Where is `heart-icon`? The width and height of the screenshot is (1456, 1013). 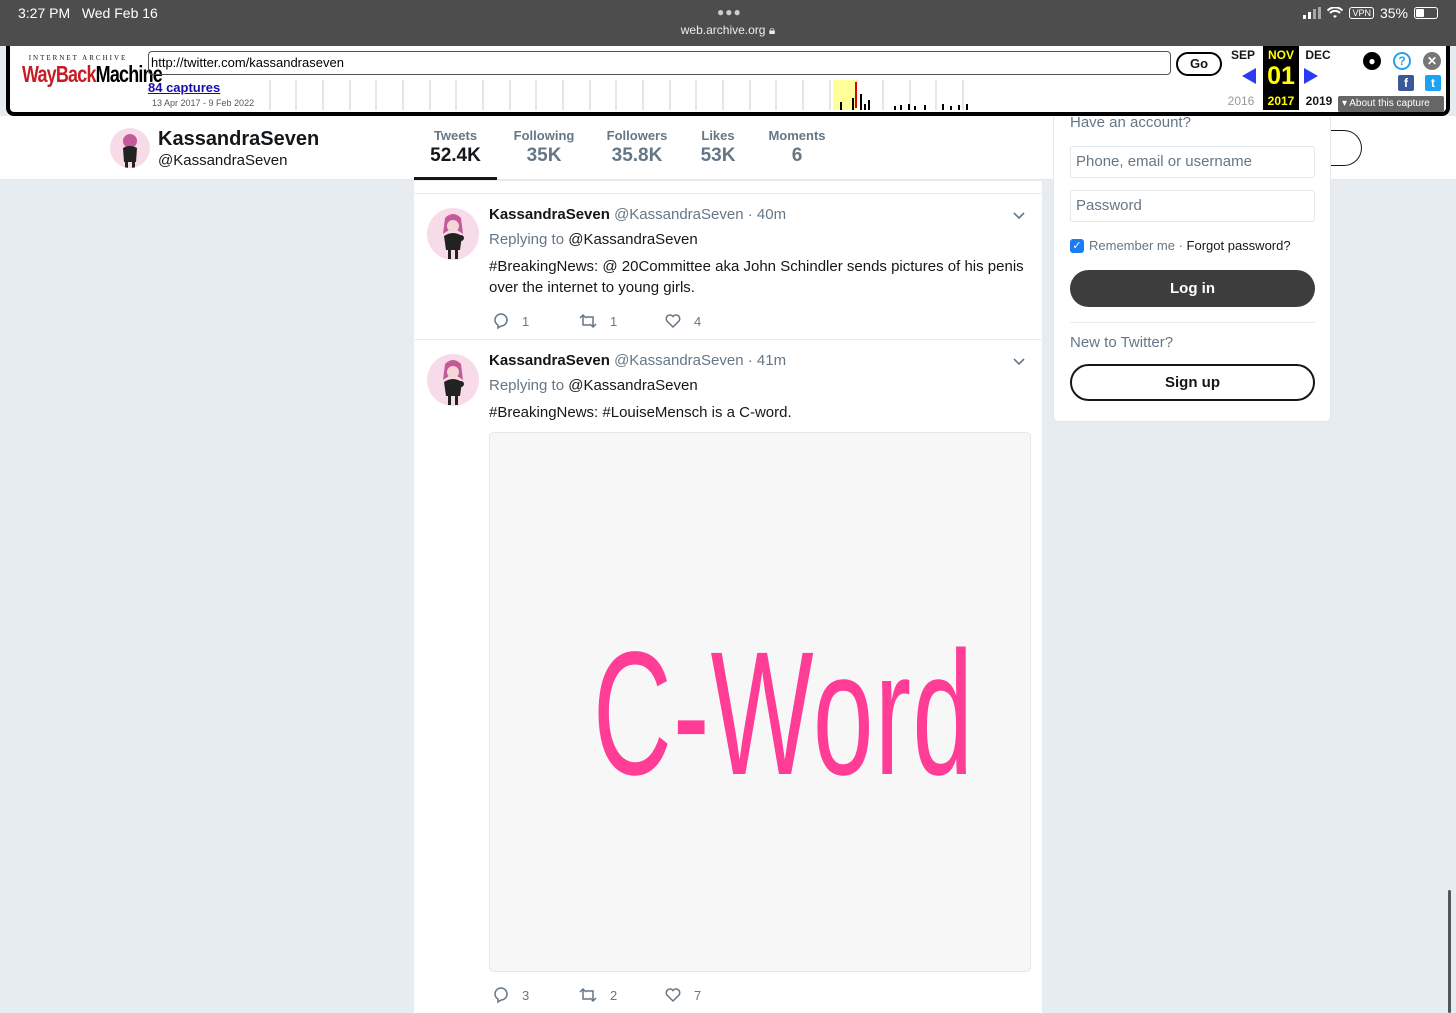
heart-icon is located at coordinates (673, 995).